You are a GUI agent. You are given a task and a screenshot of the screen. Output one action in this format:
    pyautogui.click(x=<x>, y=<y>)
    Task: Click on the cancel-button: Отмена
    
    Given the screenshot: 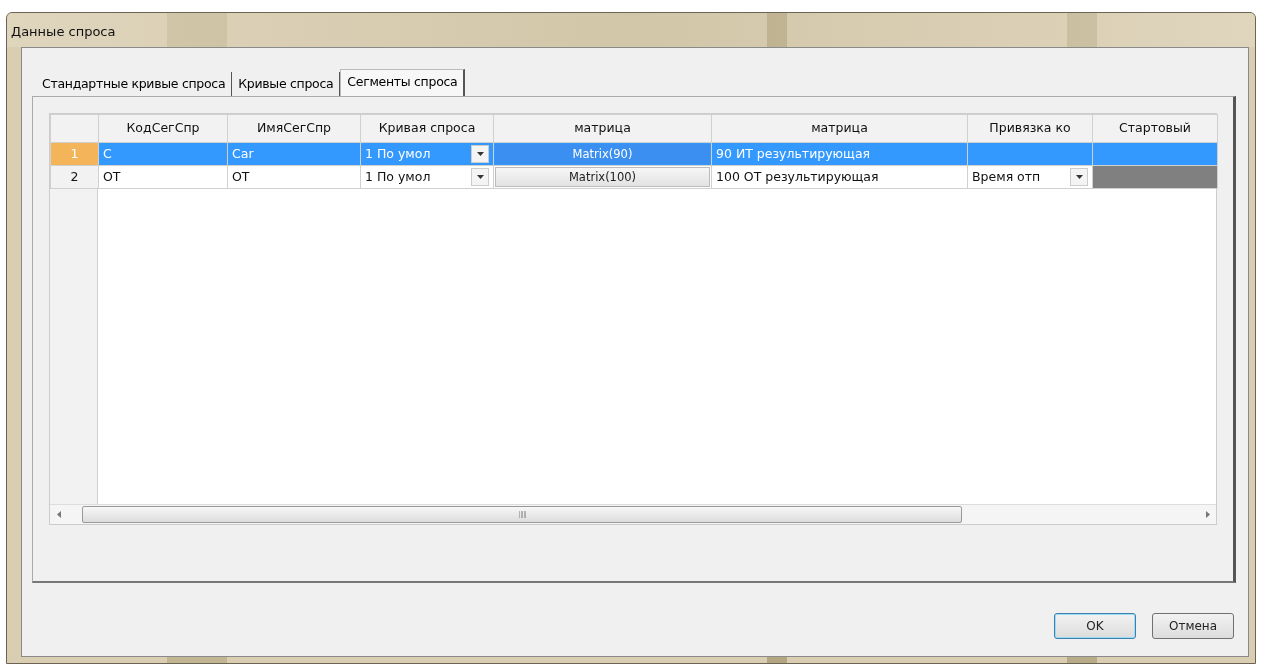 What is the action you would take?
    pyautogui.click(x=1193, y=626)
    